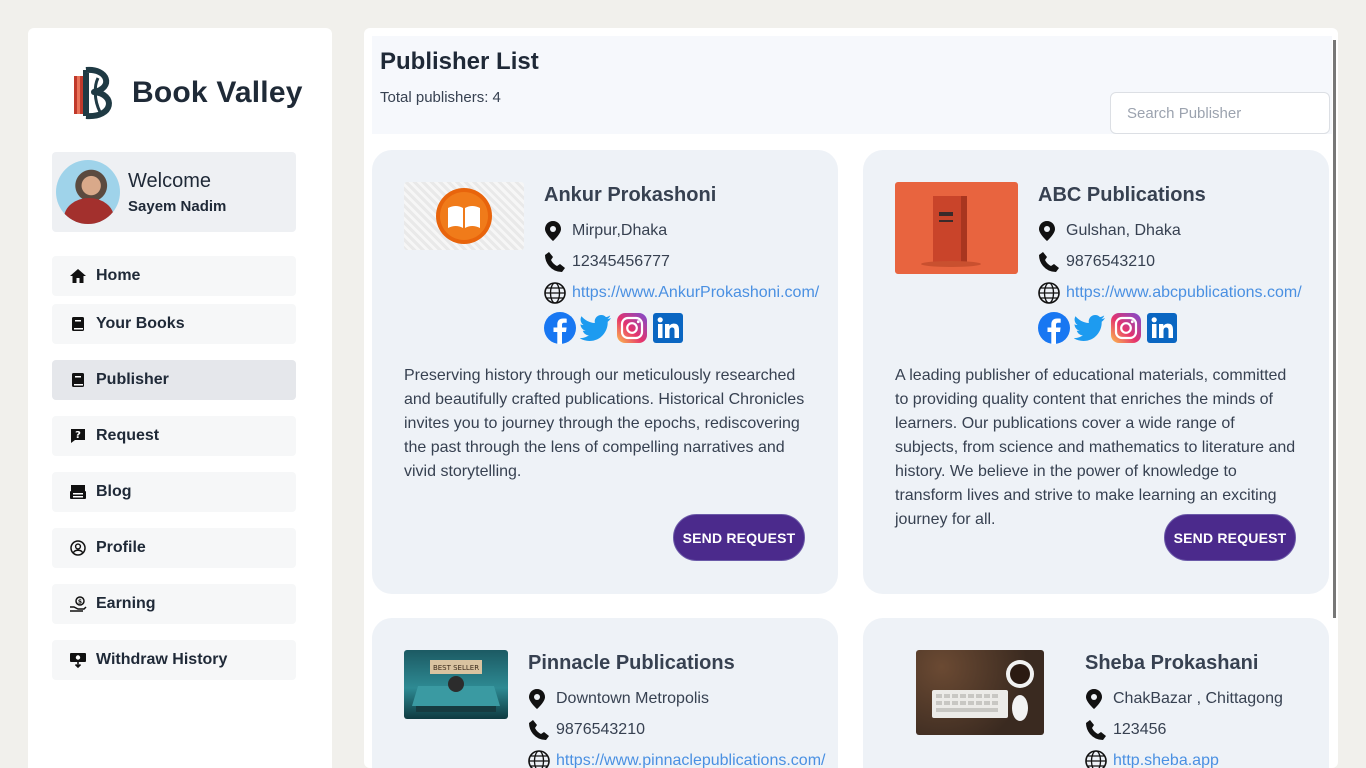 The width and height of the screenshot is (1366, 768). I want to click on publisher-address: Mirpur,Dhaka, so click(620, 230).